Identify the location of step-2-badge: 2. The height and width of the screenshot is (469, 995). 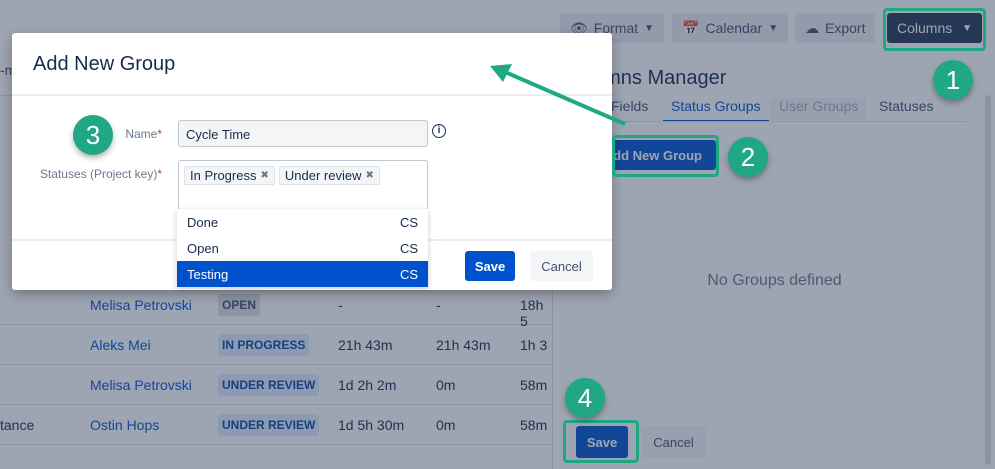
(748, 157).